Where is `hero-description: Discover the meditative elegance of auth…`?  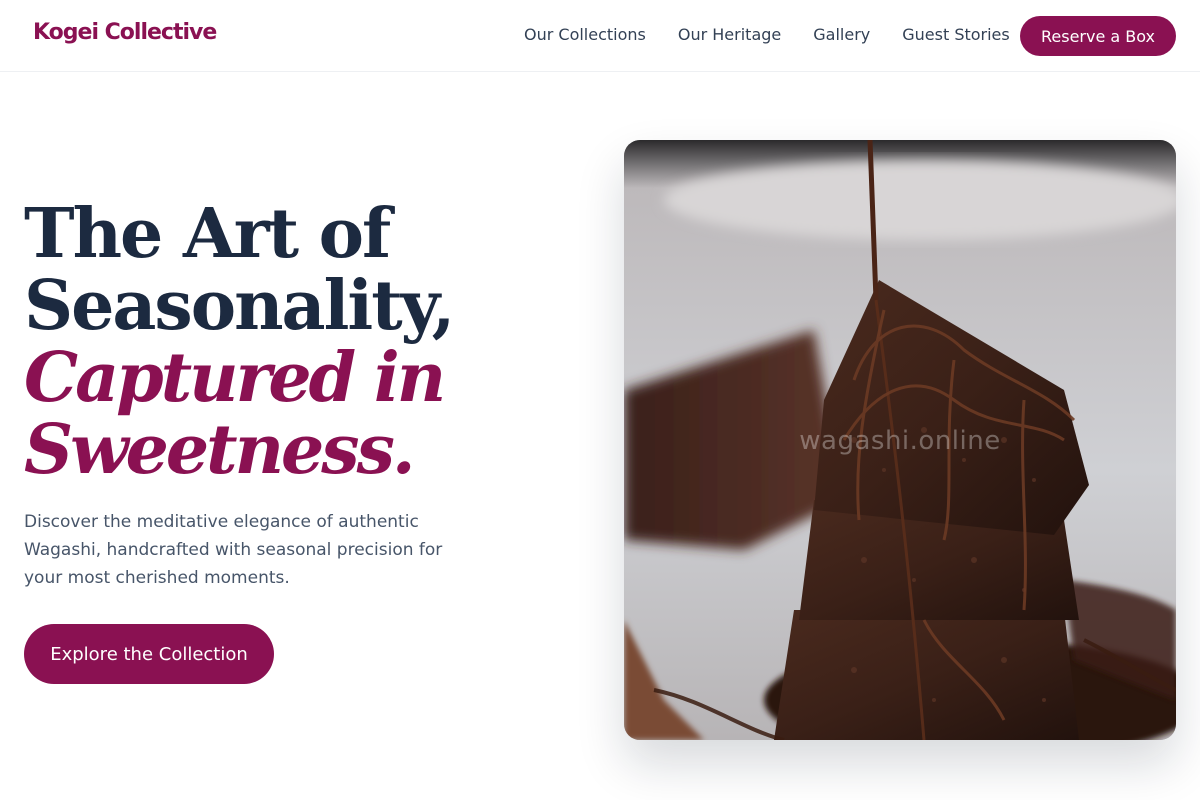
hero-description: Discover the meditative elegance of auth… is located at coordinates (233, 550).